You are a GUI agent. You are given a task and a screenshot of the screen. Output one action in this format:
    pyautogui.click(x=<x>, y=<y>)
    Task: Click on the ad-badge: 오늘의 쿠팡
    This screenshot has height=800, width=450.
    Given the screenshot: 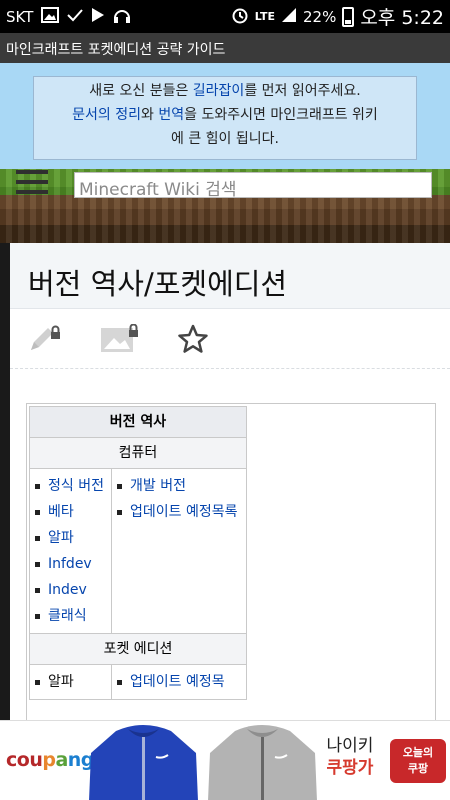 What is the action you would take?
    pyautogui.click(x=418, y=761)
    